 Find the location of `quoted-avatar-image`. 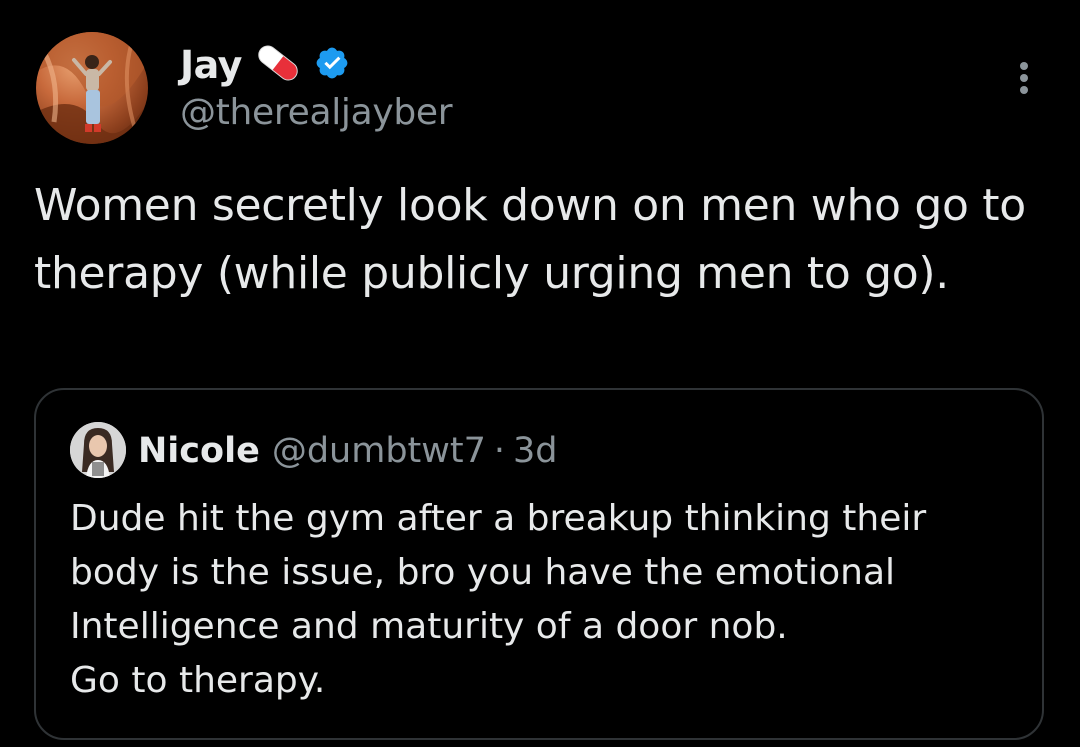

quoted-avatar-image is located at coordinates (98, 450).